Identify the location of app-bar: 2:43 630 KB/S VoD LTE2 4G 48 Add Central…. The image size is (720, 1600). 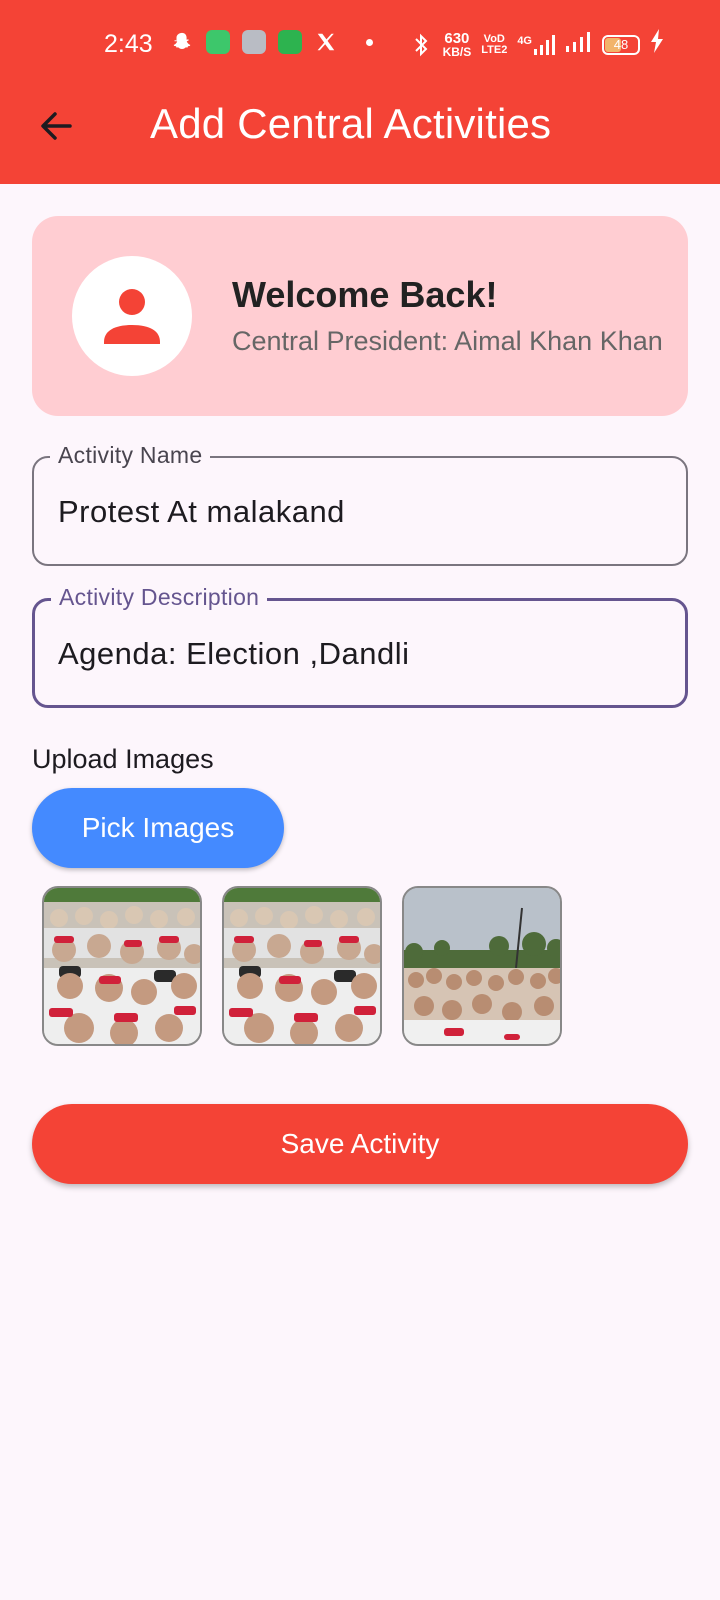
(360, 92).